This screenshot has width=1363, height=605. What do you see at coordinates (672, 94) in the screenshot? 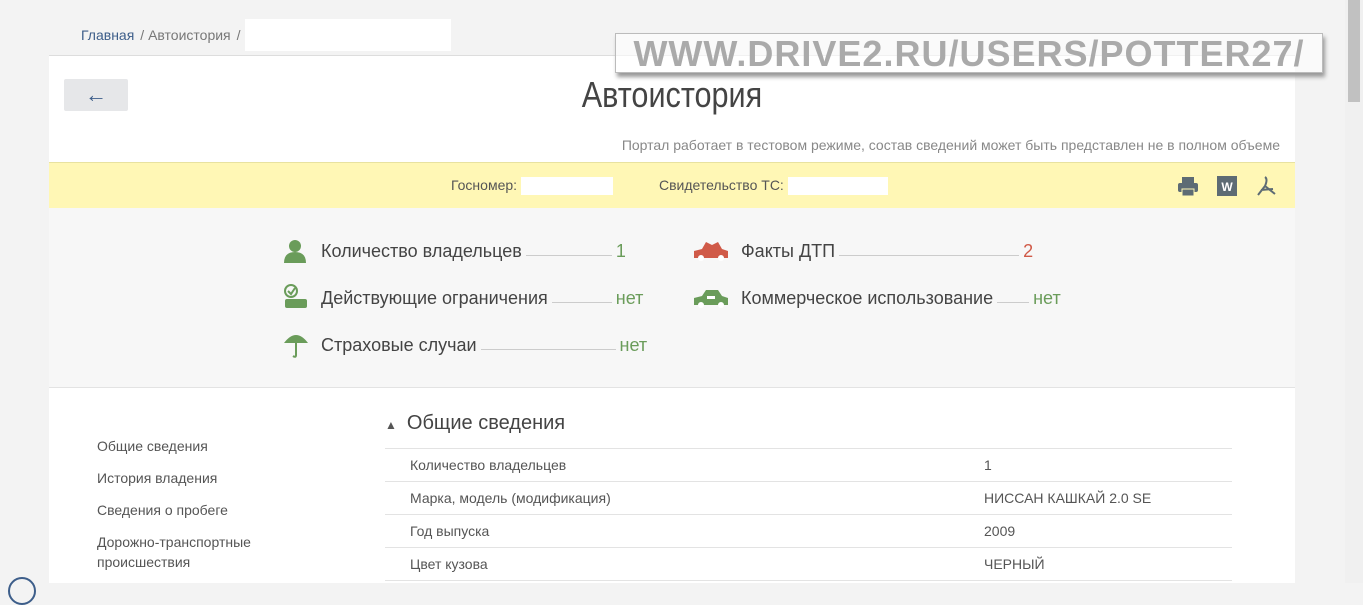
I see `page-title: Автоистория` at bounding box center [672, 94].